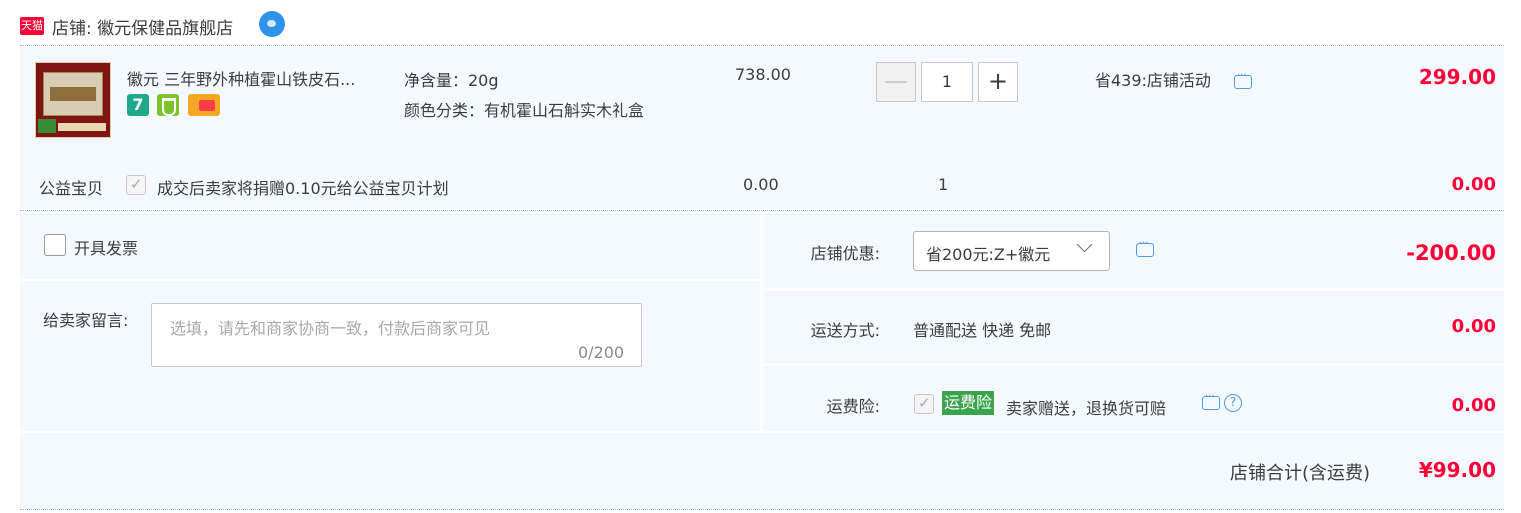 Image resolution: width=1521 pixels, height=513 pixels. I want to click on item-subtotal: 299.00, so click(1457, 77).